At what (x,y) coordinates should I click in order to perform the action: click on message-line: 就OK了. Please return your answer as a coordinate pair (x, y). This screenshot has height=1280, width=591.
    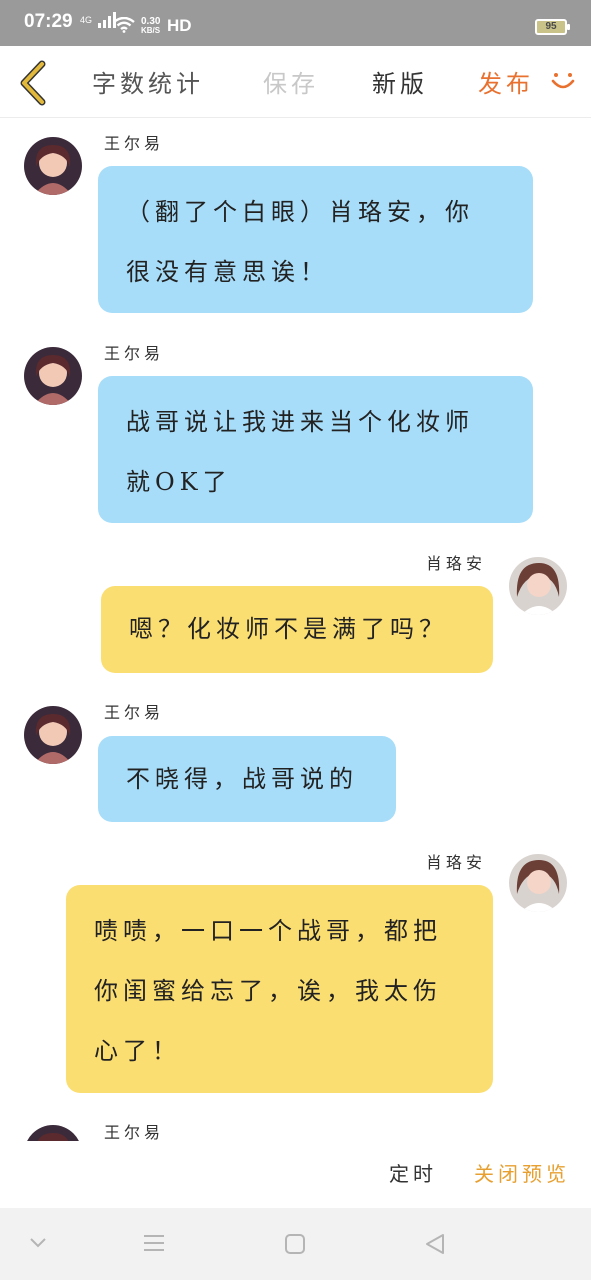
    Looking at the image, I should click on (179, 482).